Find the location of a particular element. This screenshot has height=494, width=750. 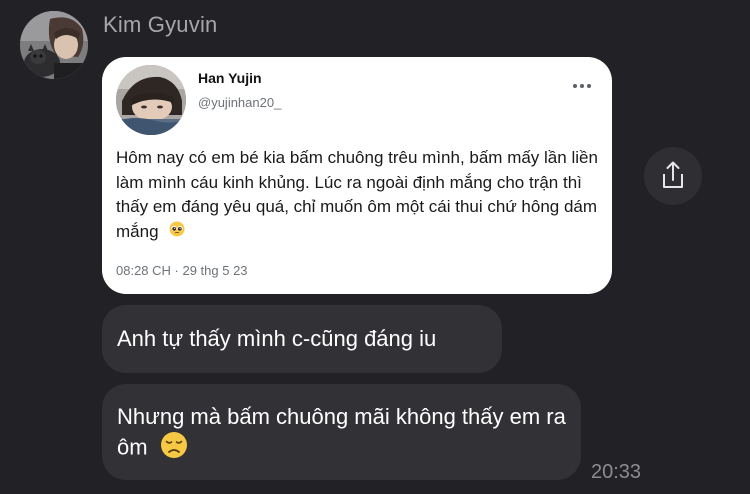

disappointed-face-emoji is located at coordinates (174, 448).